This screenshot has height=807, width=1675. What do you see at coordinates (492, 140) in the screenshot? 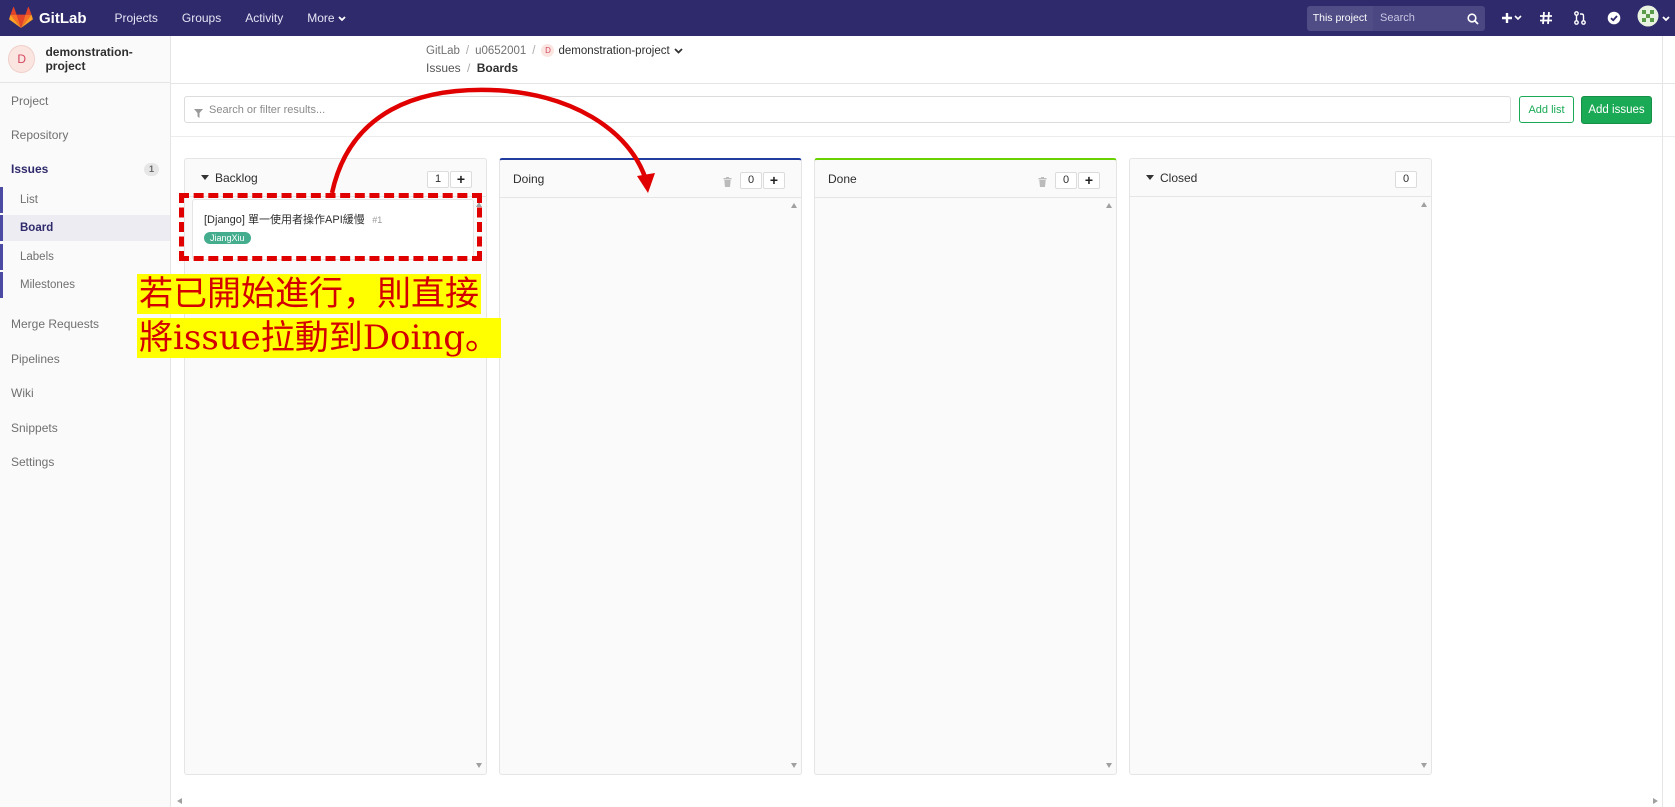
I see `annotation-arrow-icon` at bounding box center [492, 140].